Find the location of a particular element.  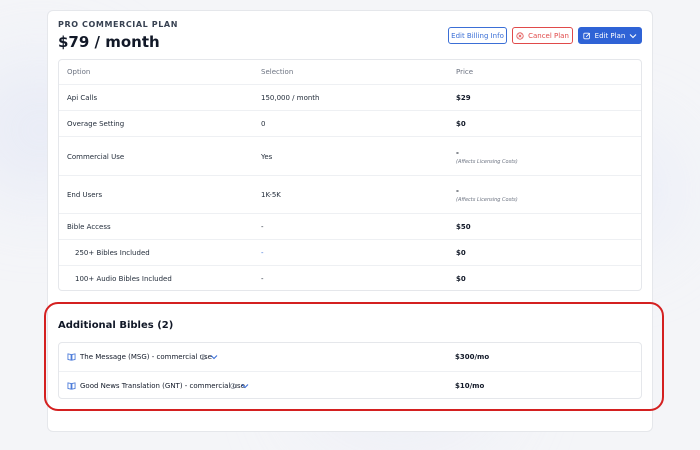

plan-label: PRO COMMERCIAL PLAN is located at coordinates (118, 24).